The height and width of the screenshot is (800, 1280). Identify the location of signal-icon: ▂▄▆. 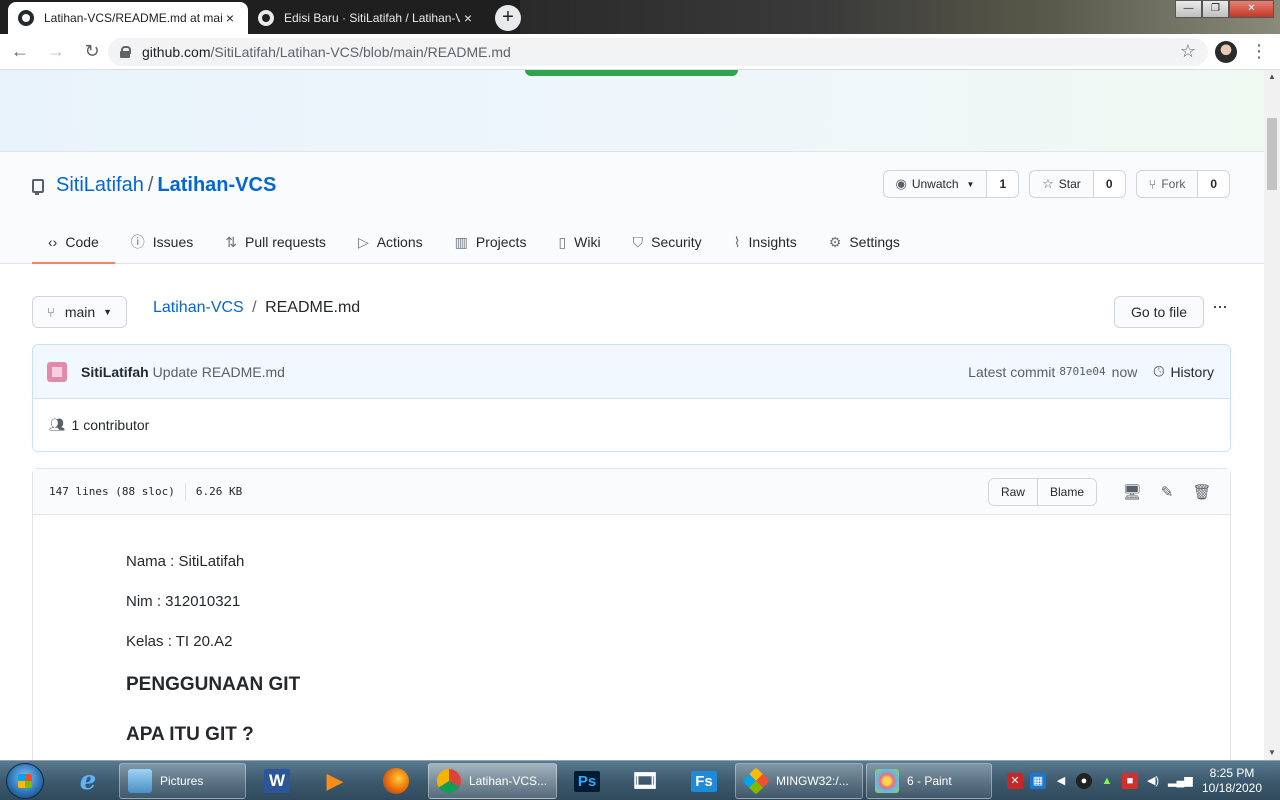
(1180, 781).